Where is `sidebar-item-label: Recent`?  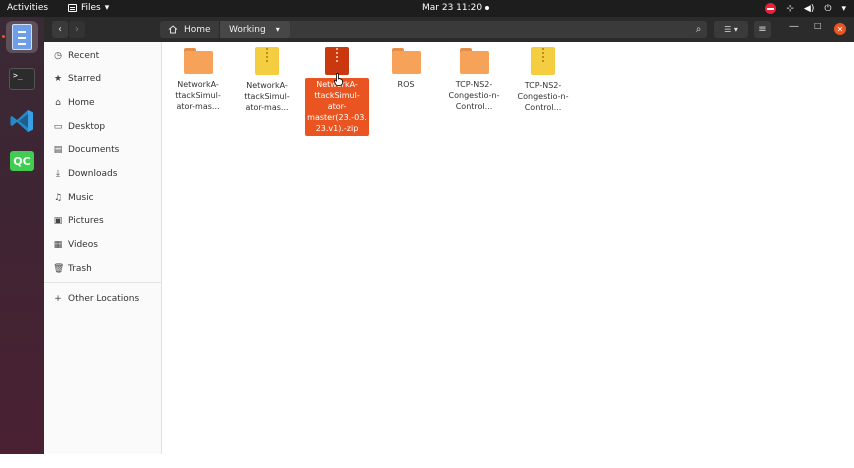
sidebar-item-label: Recent is located at coordinates (84, 56).